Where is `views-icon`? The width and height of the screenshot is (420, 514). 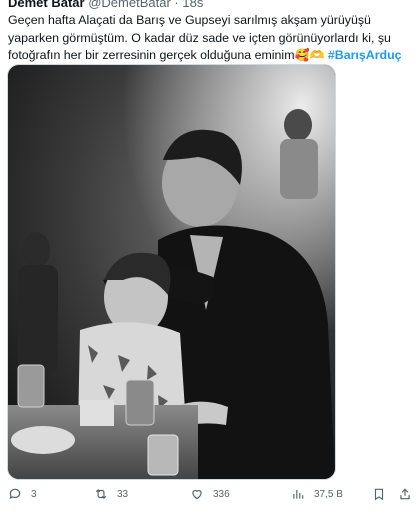 views-icon is located at coordinates (298, 494).